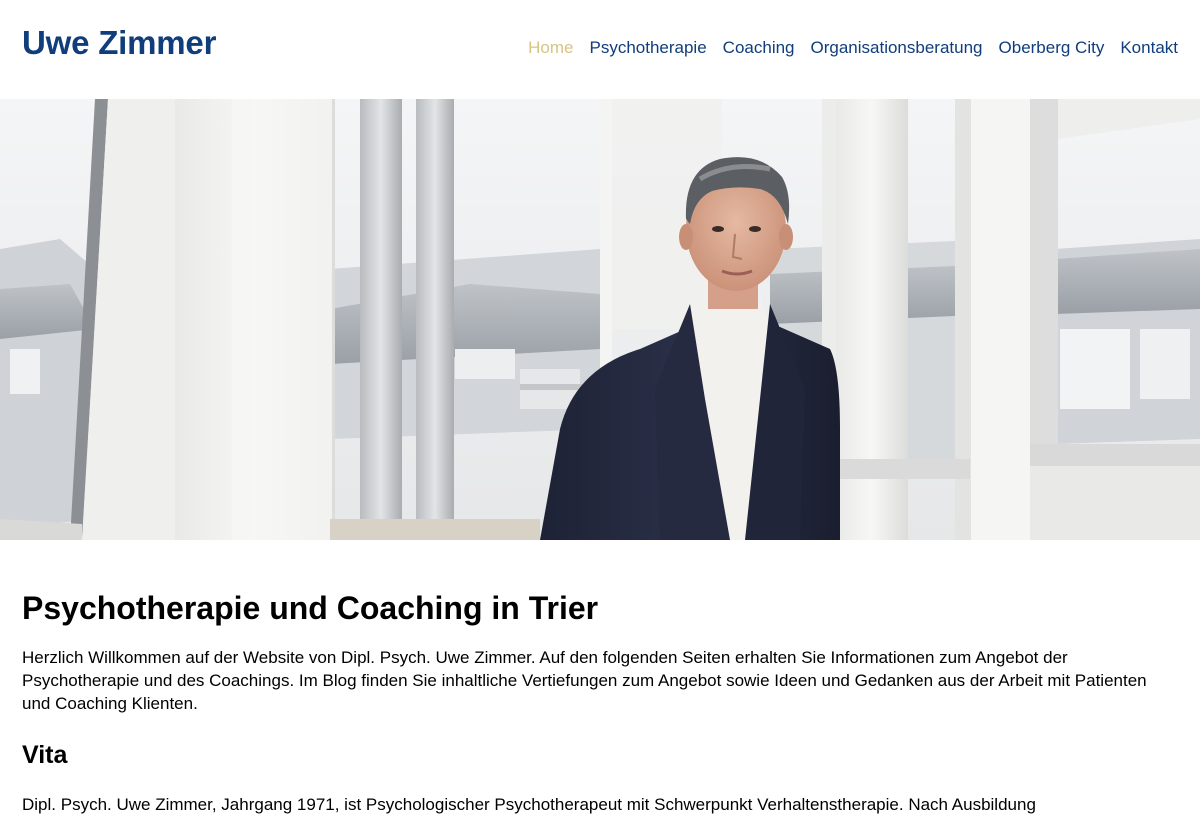 This screenshot has height=816, width=1200. I want to click on nav-item-coaching: Coaching, so click(759, 48).